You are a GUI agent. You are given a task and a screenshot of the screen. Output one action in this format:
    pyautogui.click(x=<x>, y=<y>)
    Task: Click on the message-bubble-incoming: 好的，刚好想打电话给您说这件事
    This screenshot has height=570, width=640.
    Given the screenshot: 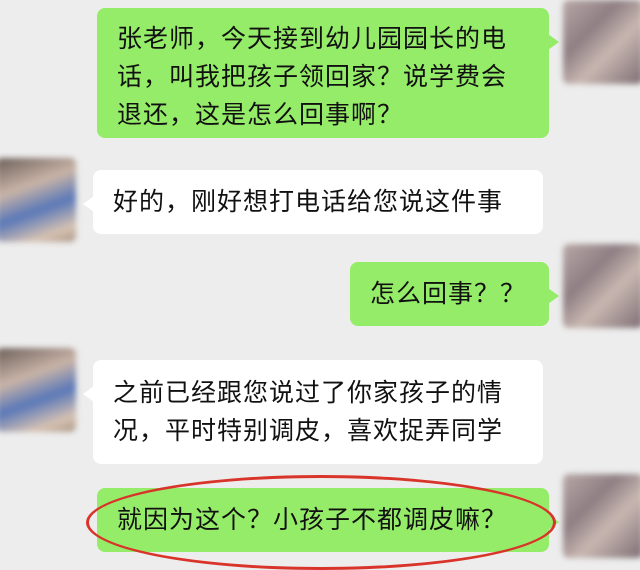 What is the action you would take?
    pyautogui.click(x=313, y=202)
    